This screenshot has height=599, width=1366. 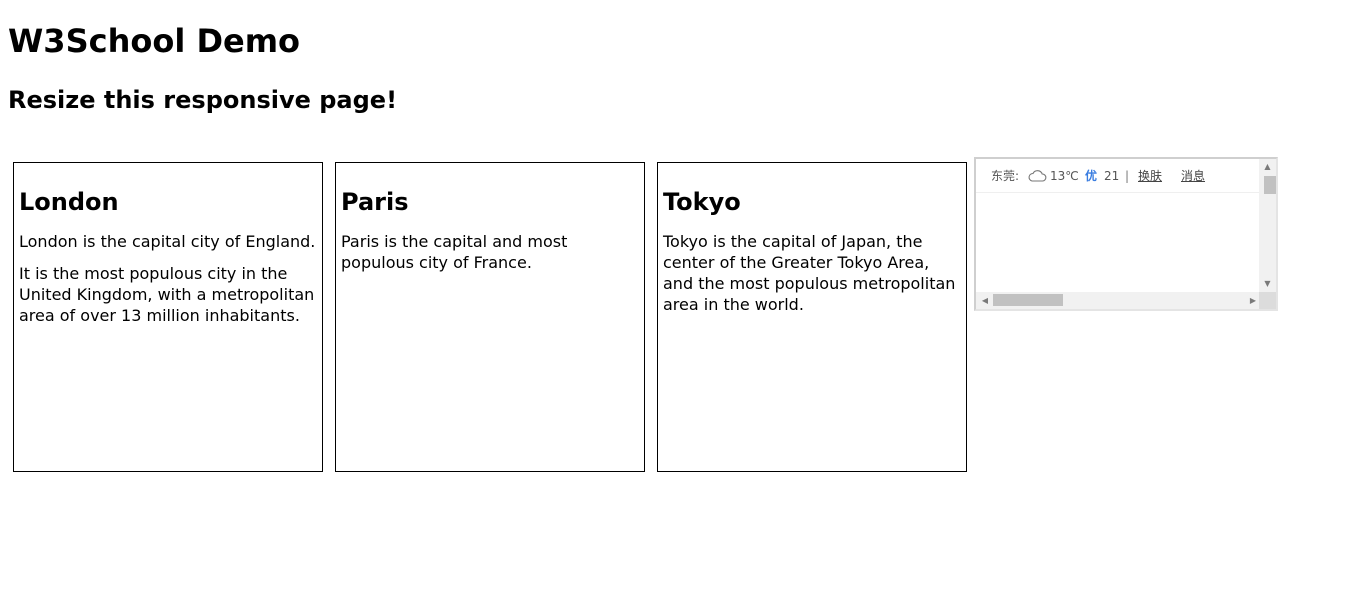 What do you see at coordinates (167, 241) in the screenshot?
I see `city-paragraph: London is the capital city of England.` at bounding box center [167, 241].